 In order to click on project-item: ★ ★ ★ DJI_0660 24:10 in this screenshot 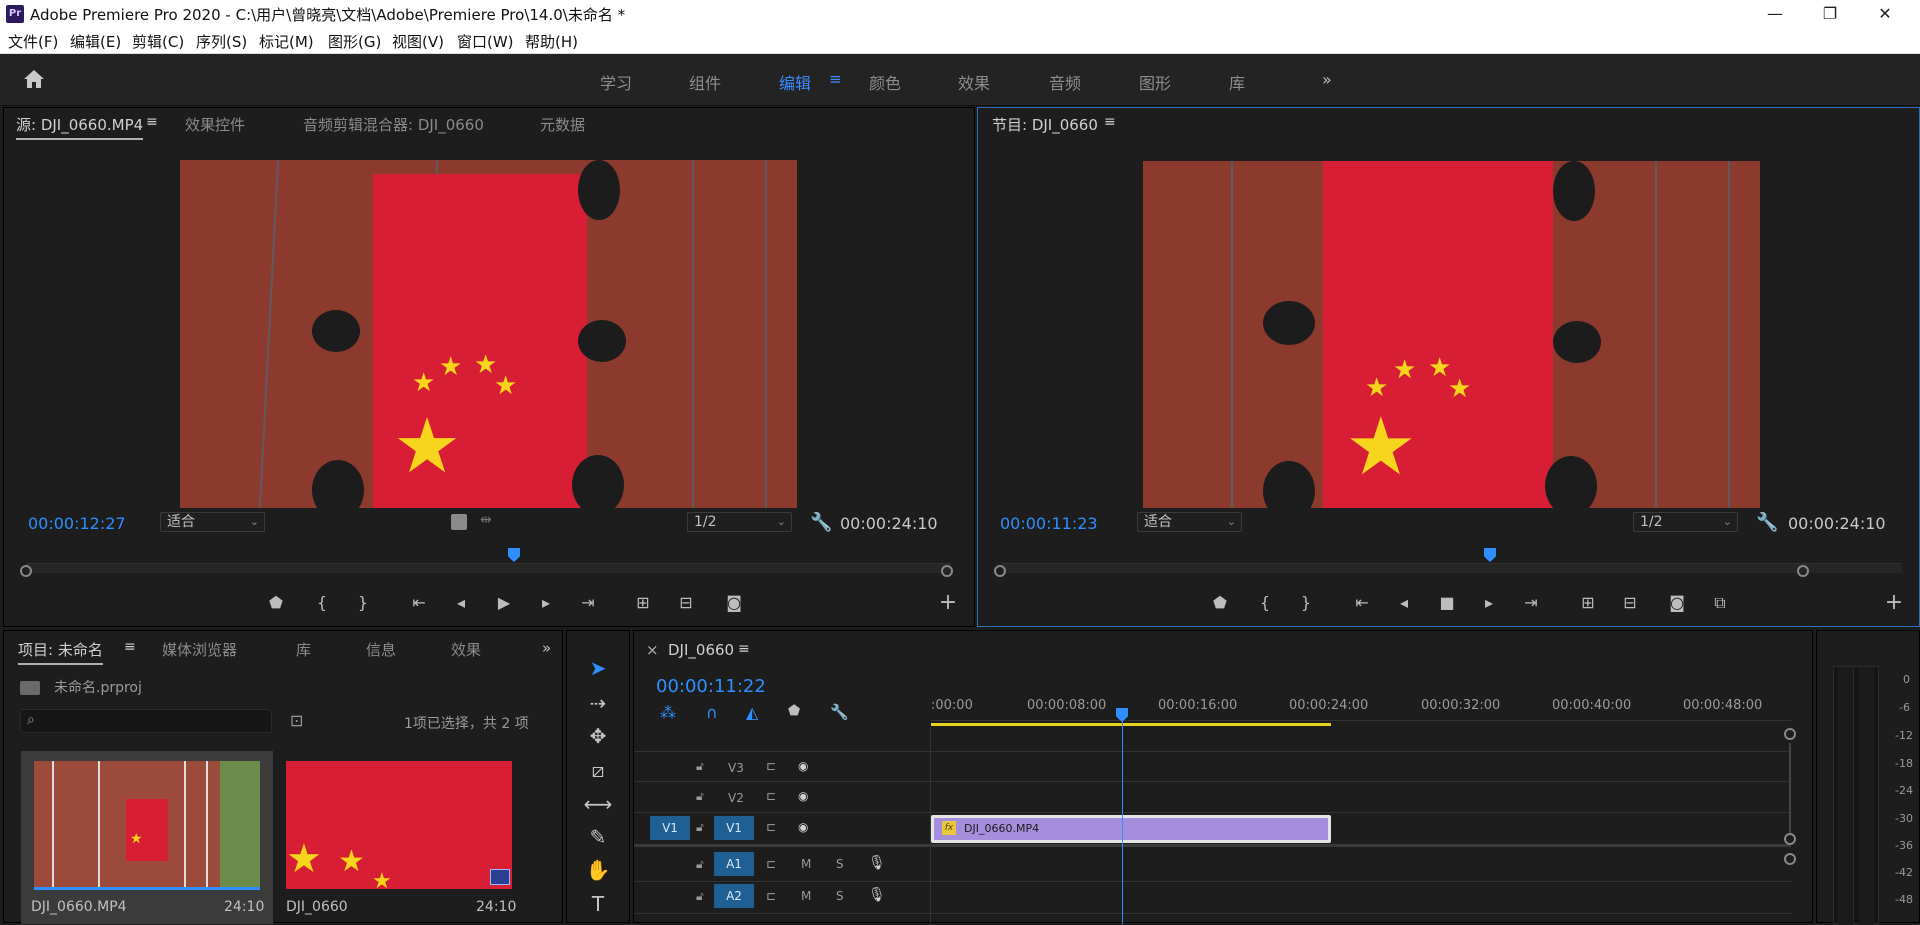, I will do `click(402, 837)`.